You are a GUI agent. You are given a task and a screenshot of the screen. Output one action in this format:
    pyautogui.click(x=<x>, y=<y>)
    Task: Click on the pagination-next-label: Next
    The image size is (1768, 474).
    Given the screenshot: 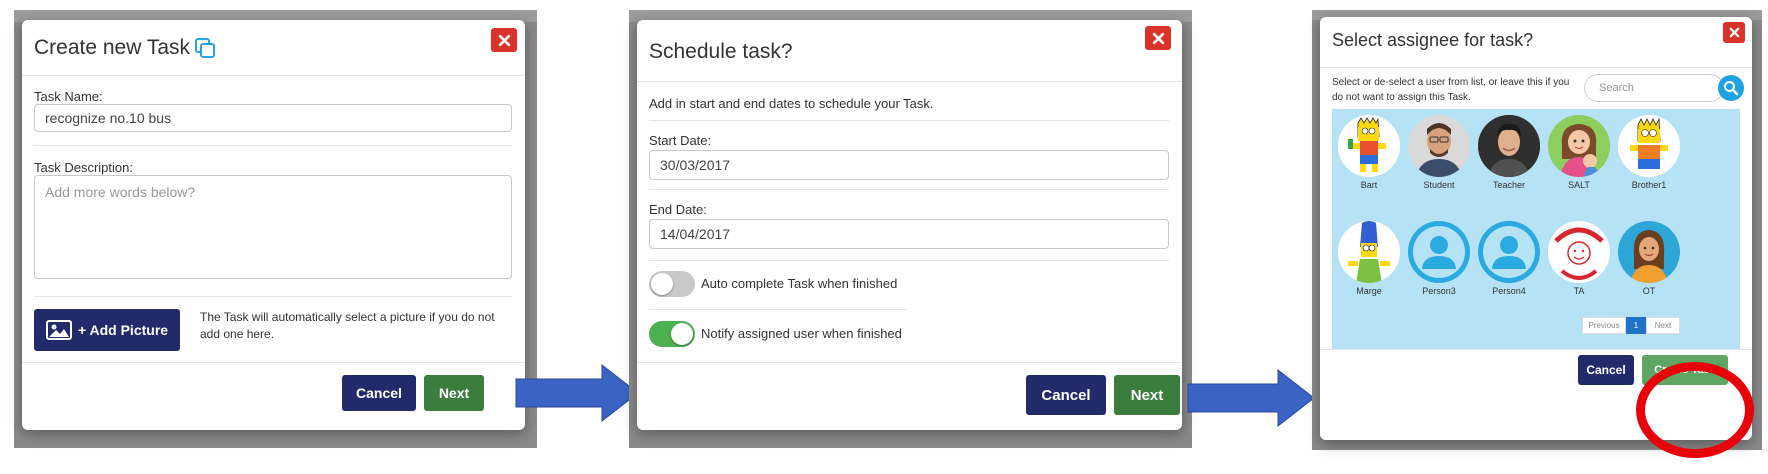 What is the action you would take?
    pyautogui.click(x=1663, y=325)
    